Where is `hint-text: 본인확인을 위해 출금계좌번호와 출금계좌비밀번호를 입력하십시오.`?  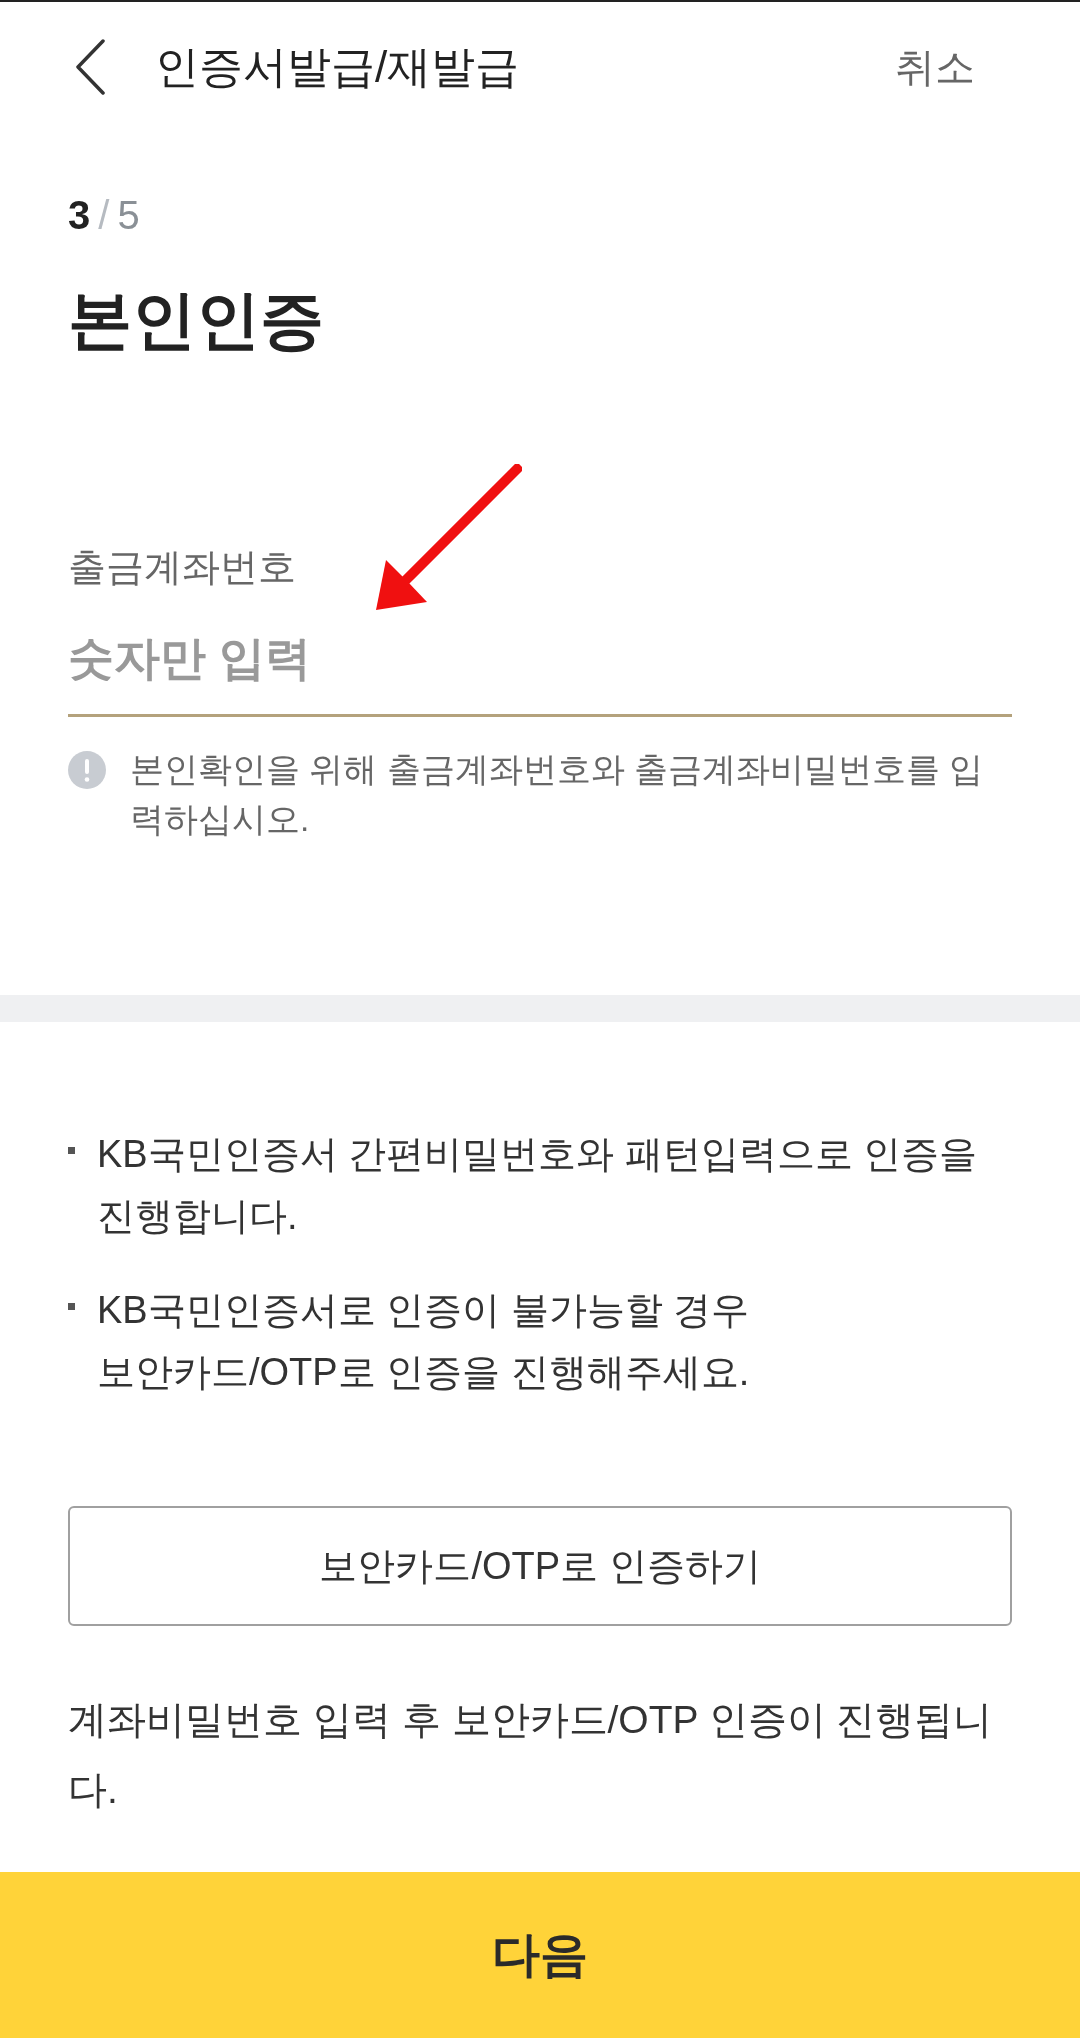
hint-text: 본인확인을 위해 출금계좌번호와 출금계좌비밀번호를 입력하십시오. is located at coordinates (557, 795).